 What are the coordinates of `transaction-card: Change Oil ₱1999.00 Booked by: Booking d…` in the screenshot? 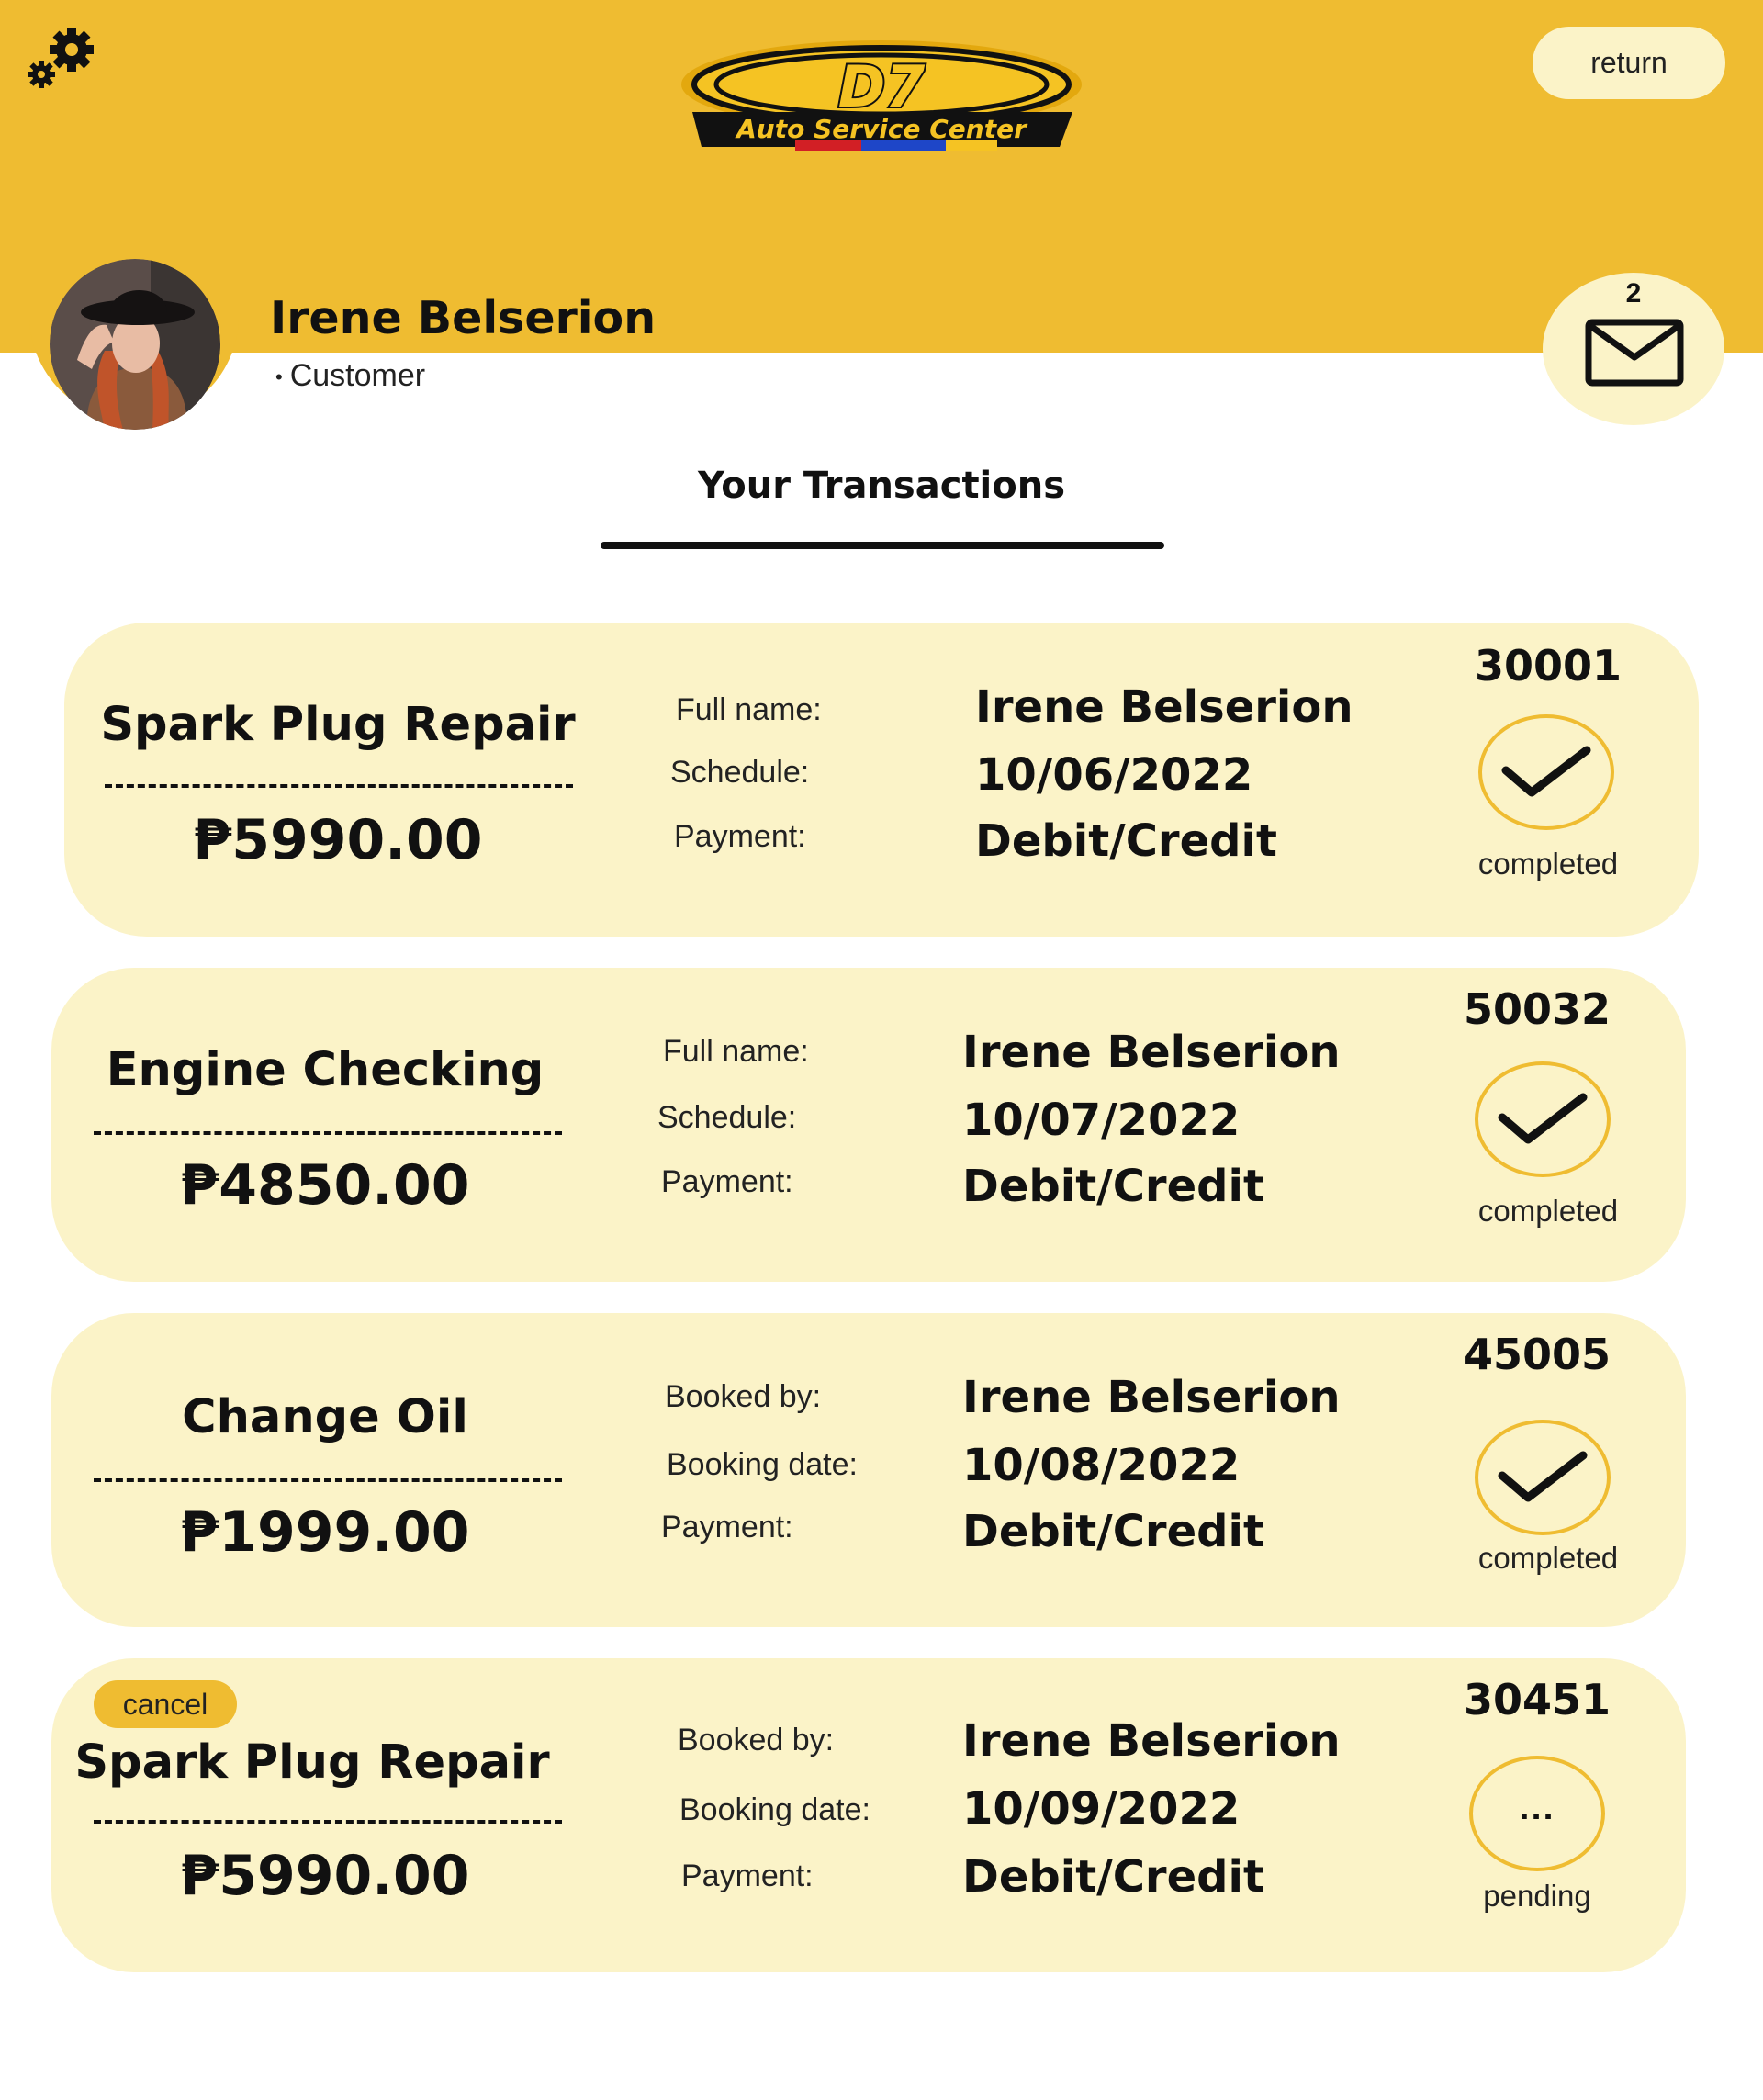 It's located at (868, 1470).